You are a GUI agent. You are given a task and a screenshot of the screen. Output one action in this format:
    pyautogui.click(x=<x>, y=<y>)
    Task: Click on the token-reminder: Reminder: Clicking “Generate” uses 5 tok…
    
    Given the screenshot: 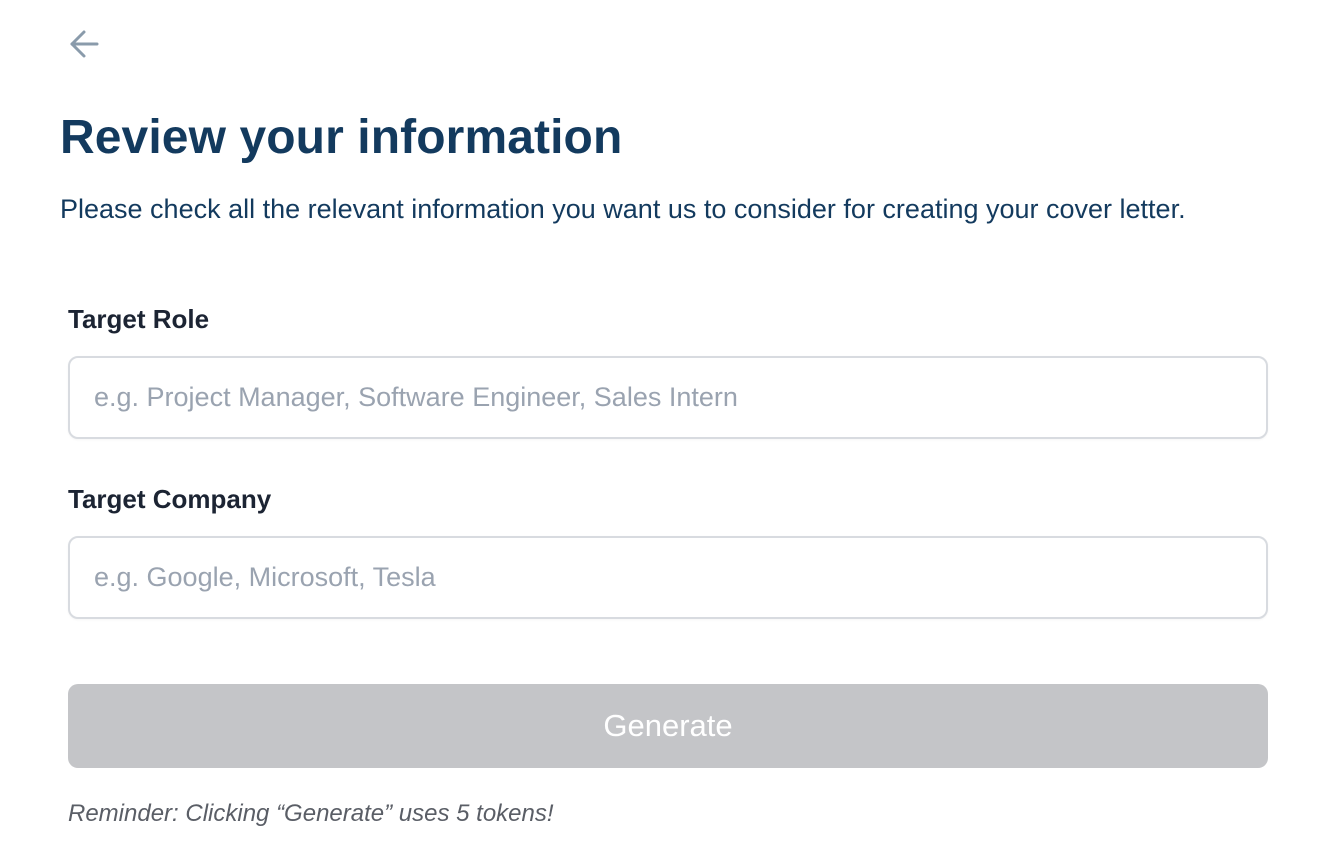 What is the action you would take?
    pyautogui.click(x=311, y=813)
    